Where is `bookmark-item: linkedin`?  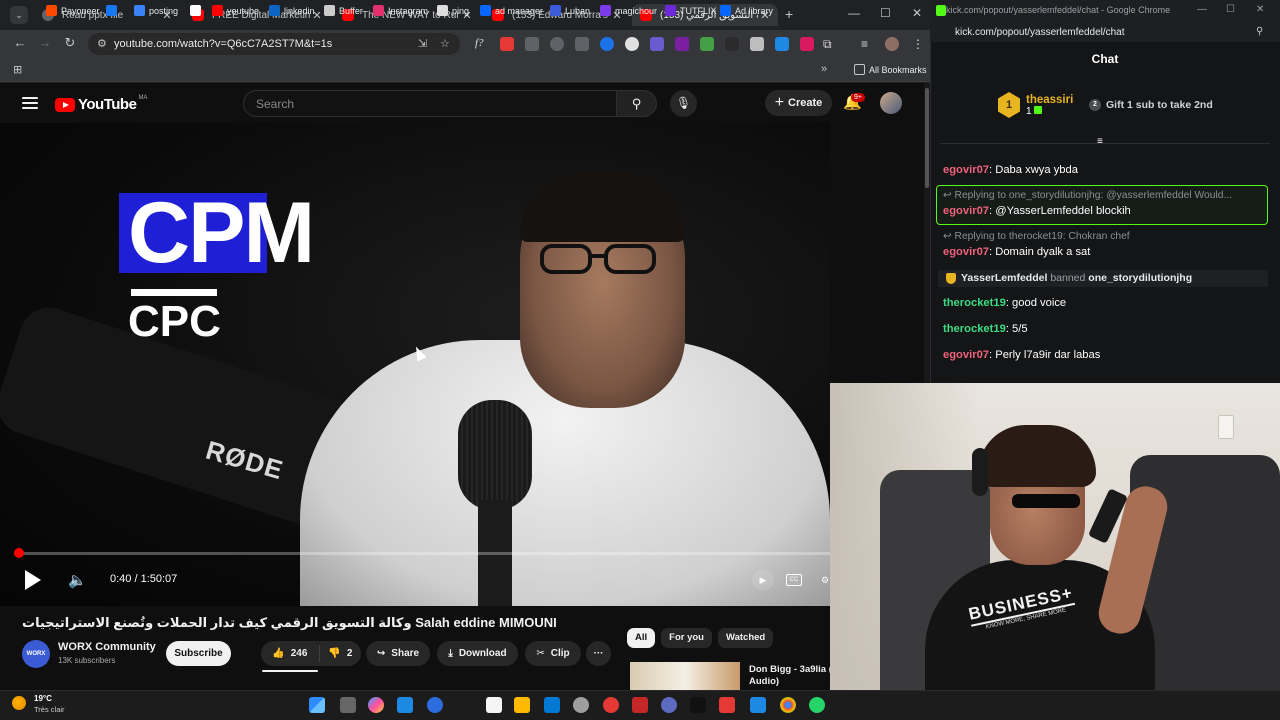
bookmark-item: linkedin is located at coordinates (292, 10).